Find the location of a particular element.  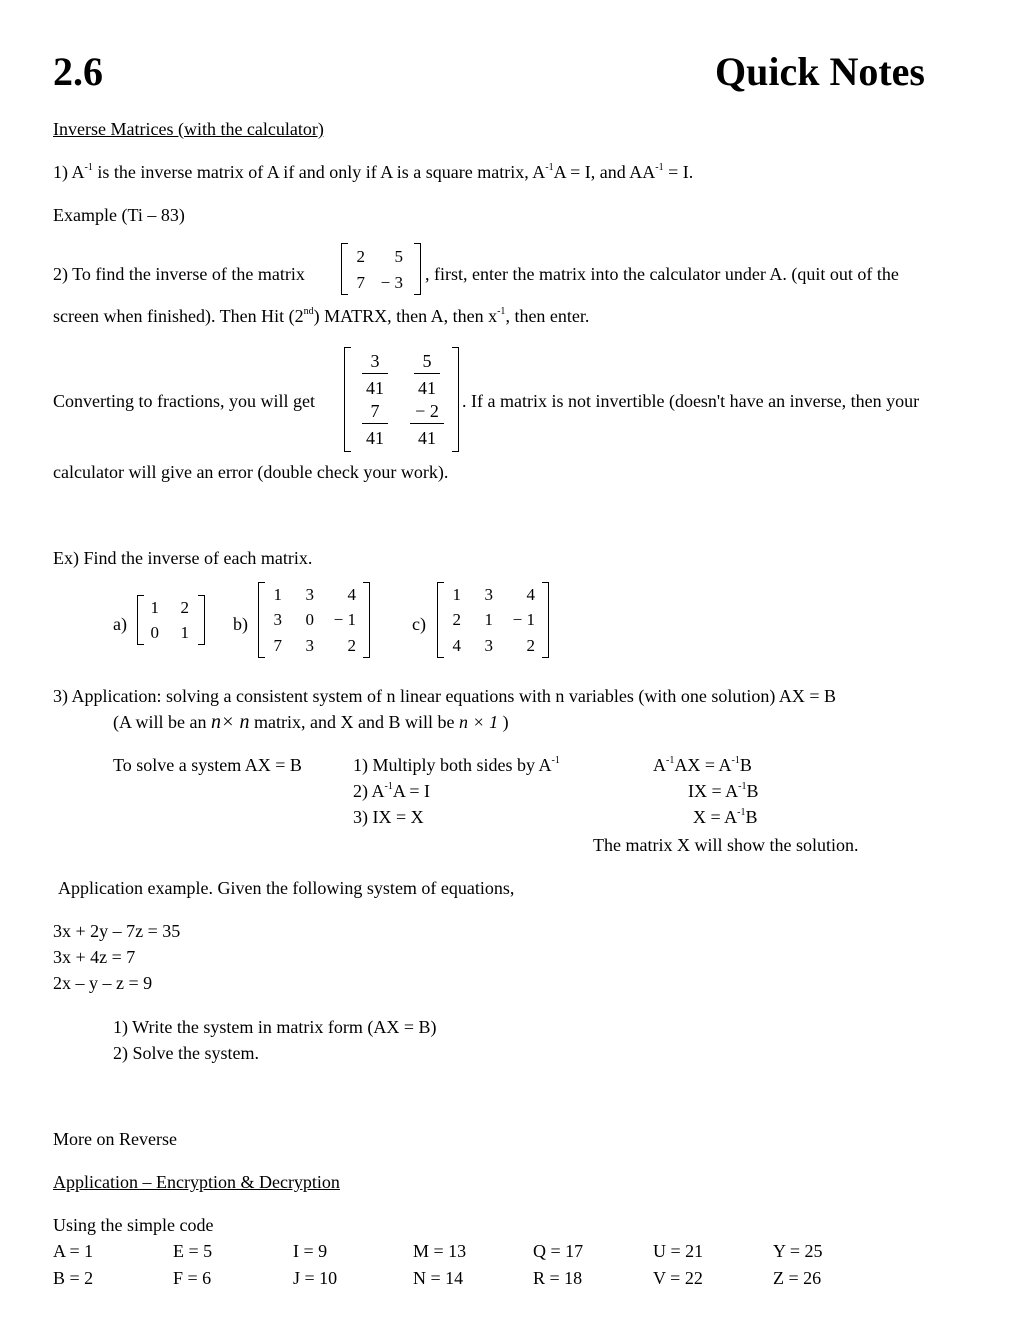

section-number: 2.6 is located at coordinates (78, 71).